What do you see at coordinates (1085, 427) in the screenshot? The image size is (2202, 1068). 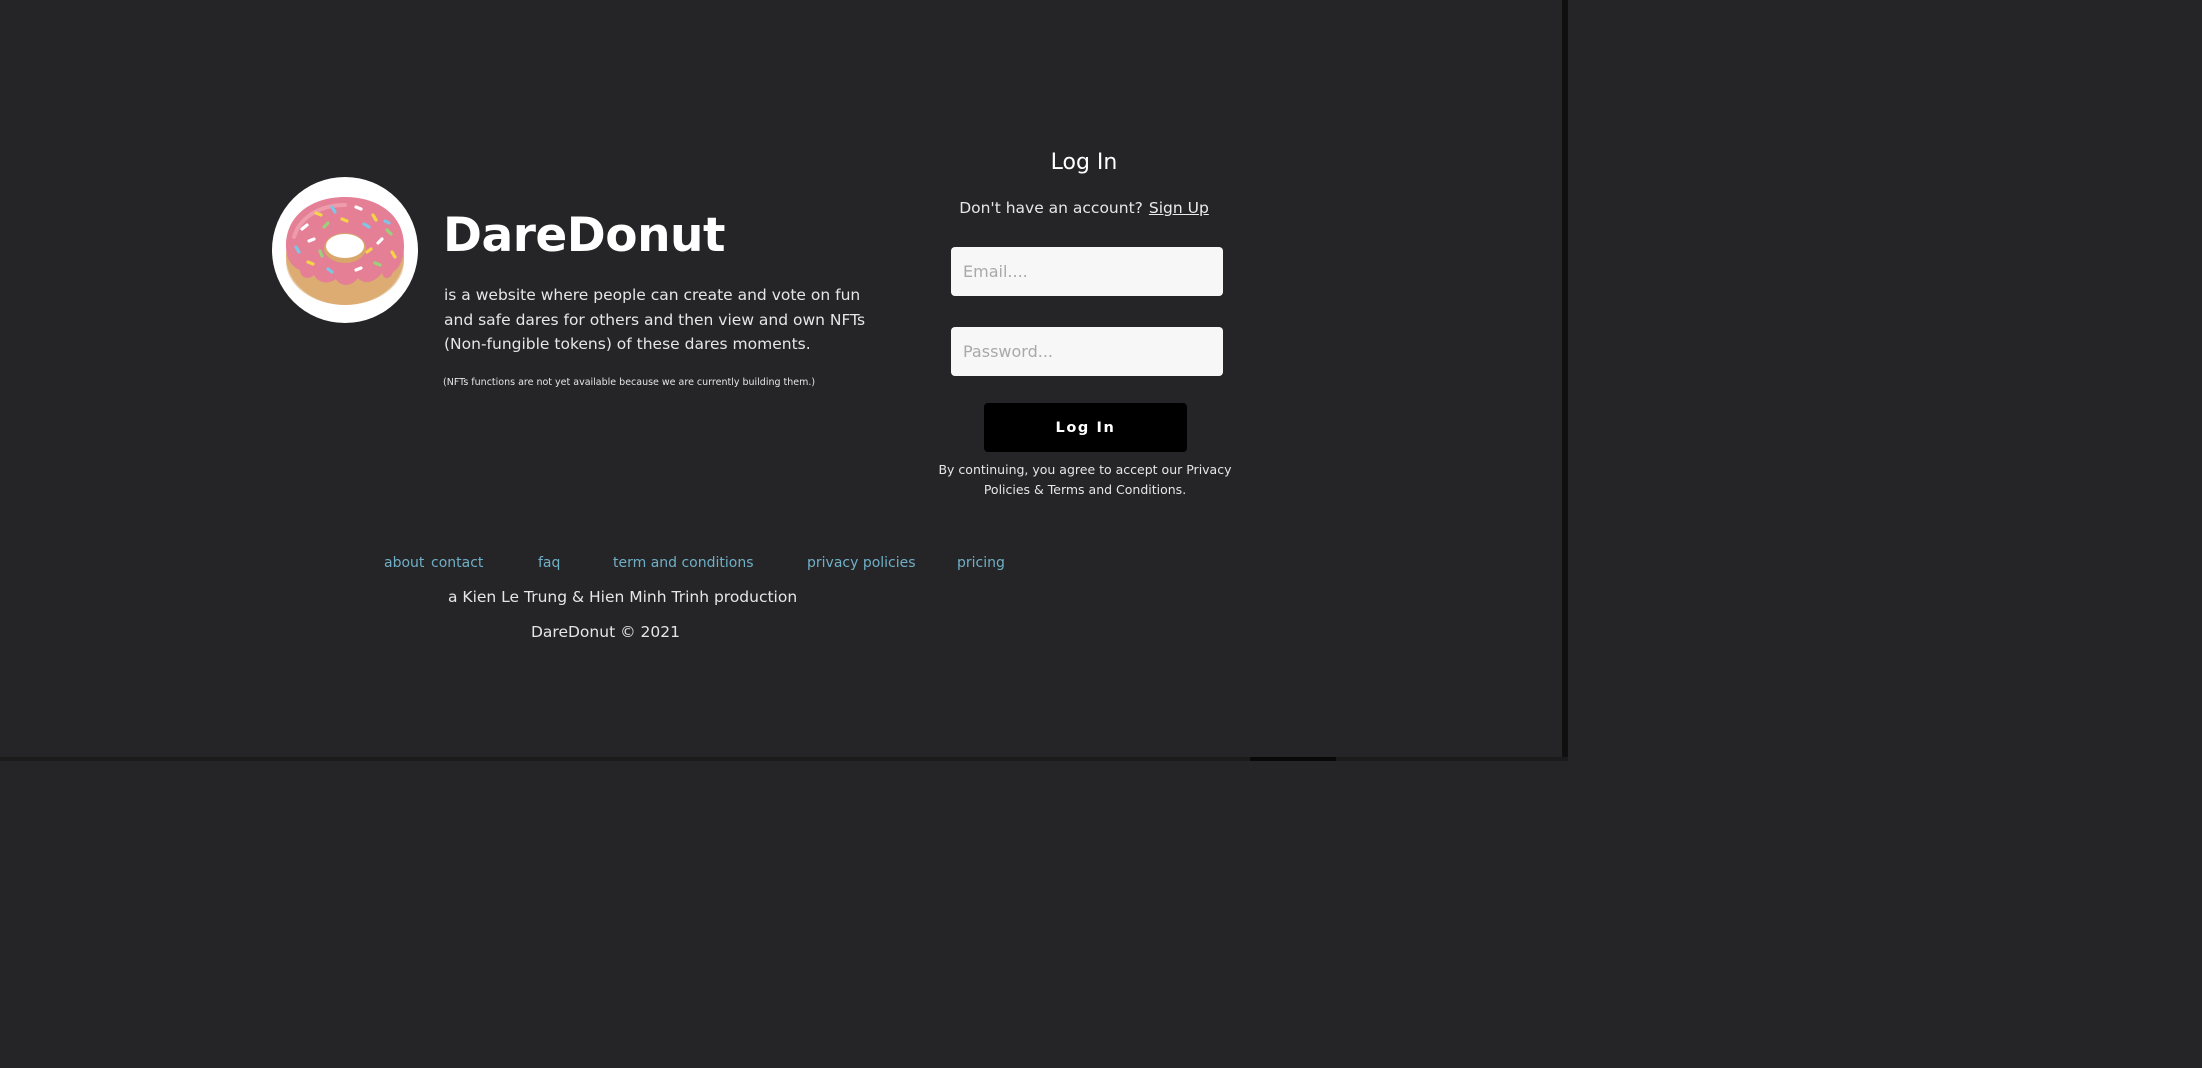 I see `login-button: Log In` at bounding box center [1085, 427].